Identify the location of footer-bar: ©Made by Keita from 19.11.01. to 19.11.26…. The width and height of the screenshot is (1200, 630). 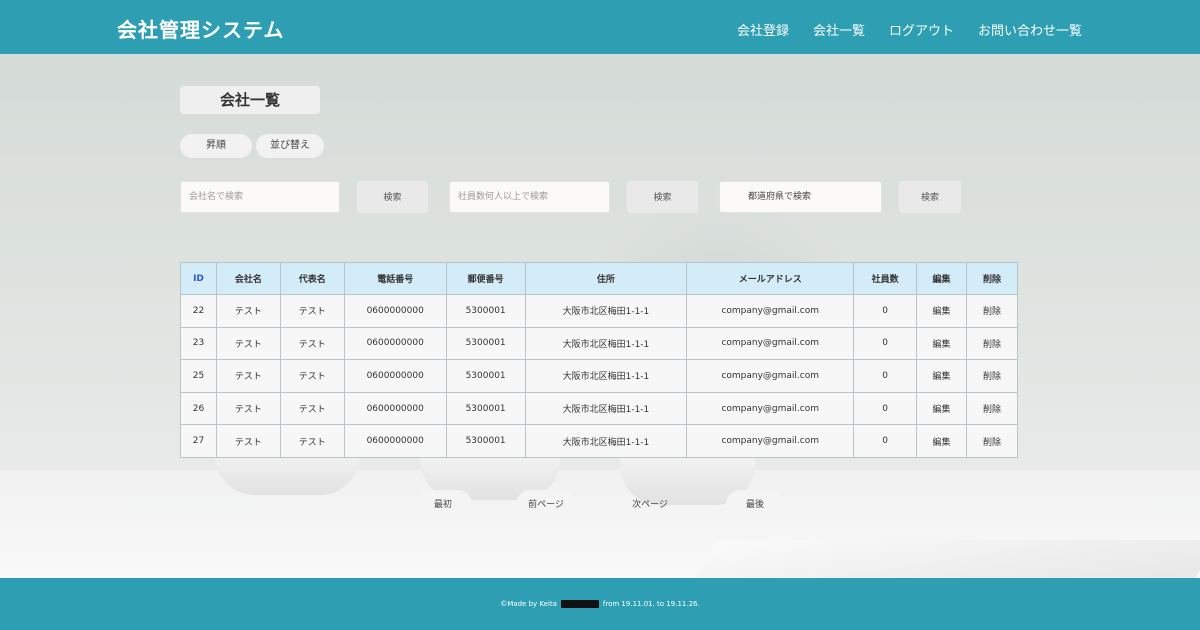
(600, 604).